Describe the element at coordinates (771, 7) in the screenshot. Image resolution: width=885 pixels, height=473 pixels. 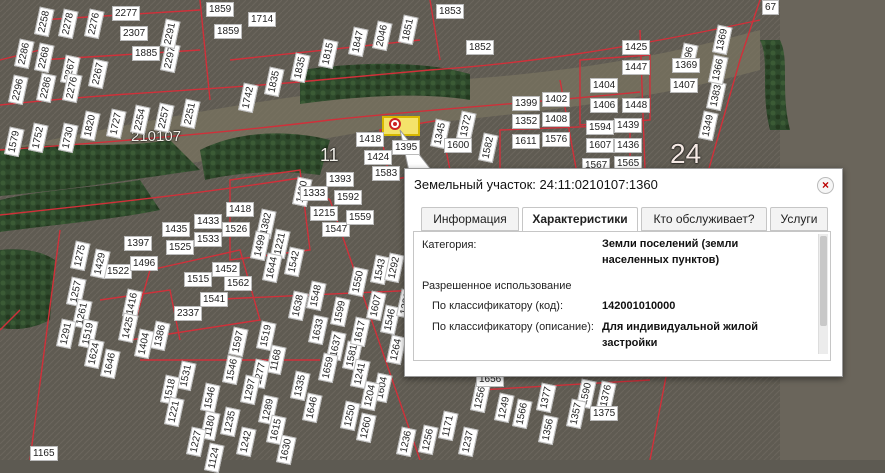
I see `parcel-number-label: 67` at that location.